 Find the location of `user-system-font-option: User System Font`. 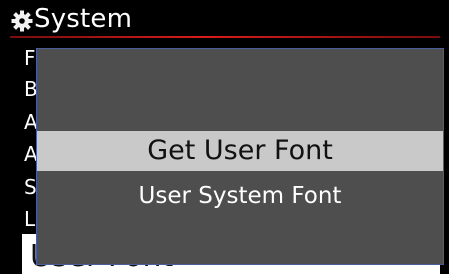

user-system-font-option: User System Font is located at coordinates (240, 196).